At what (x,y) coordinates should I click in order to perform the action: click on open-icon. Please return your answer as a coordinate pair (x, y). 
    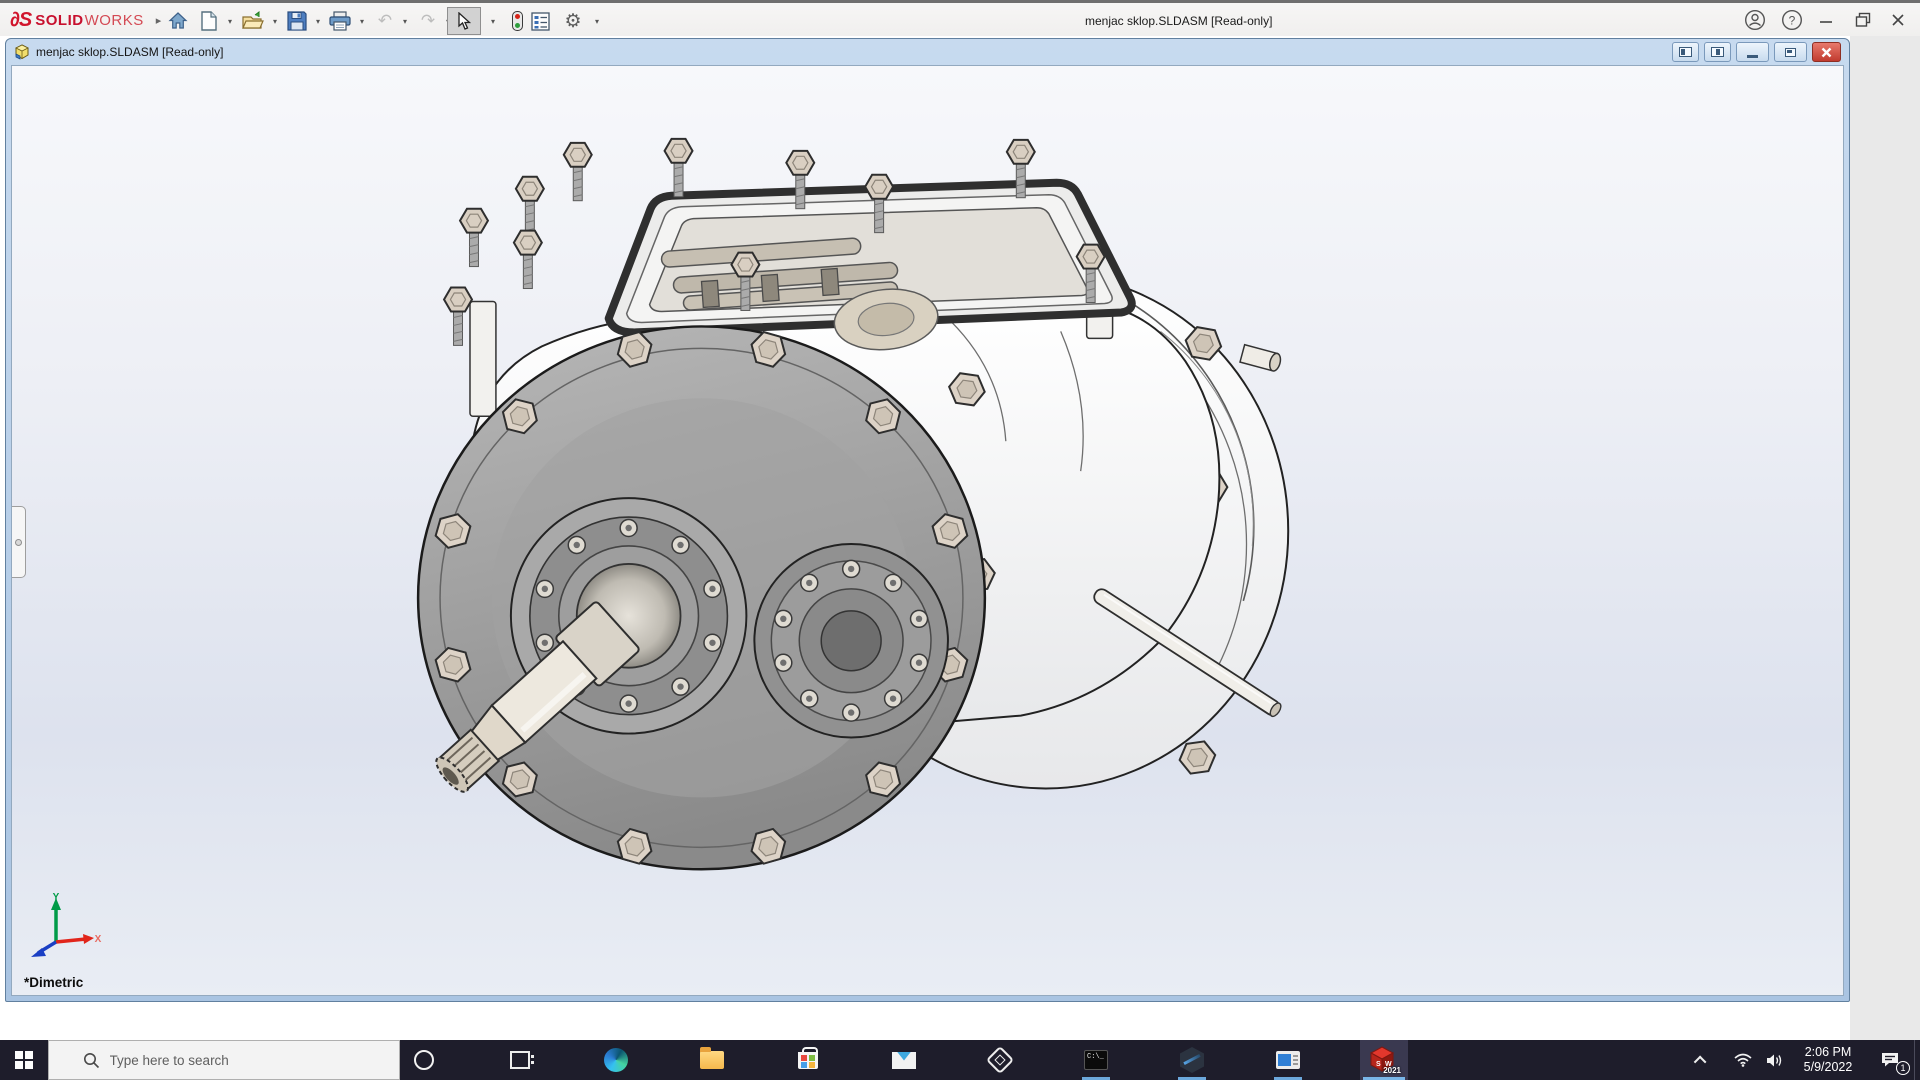
    Looking at the image, I should click on (253, 20).